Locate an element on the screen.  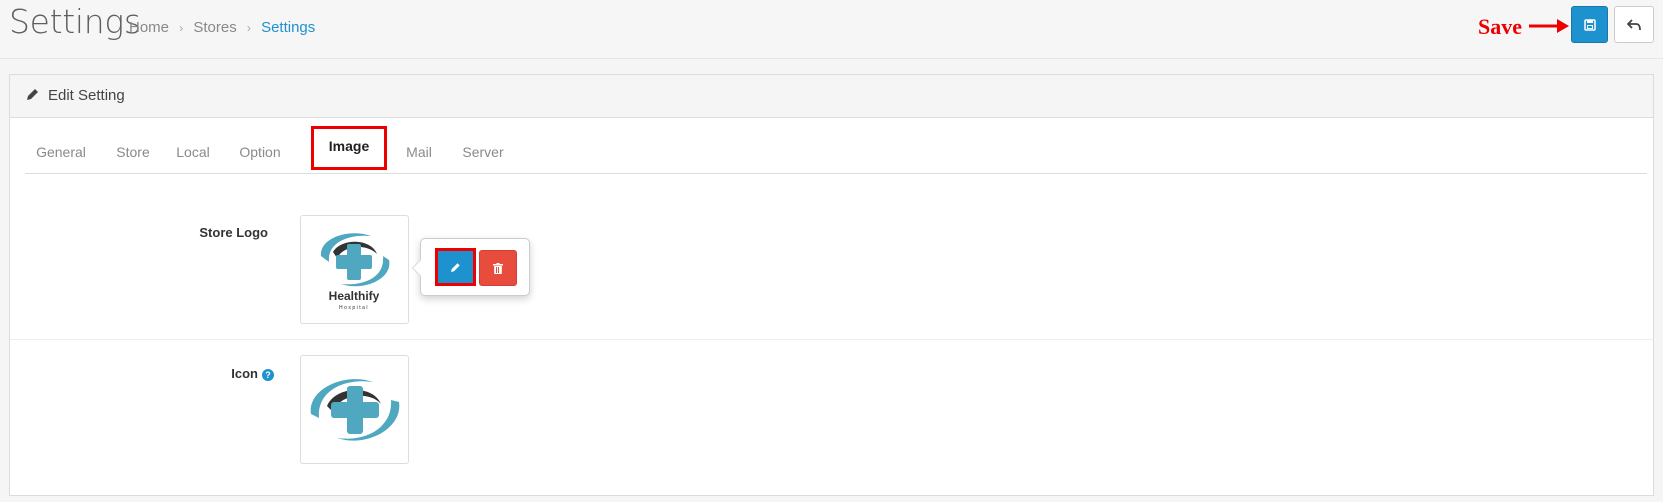
back-button is located at coordinates (1634, 24).